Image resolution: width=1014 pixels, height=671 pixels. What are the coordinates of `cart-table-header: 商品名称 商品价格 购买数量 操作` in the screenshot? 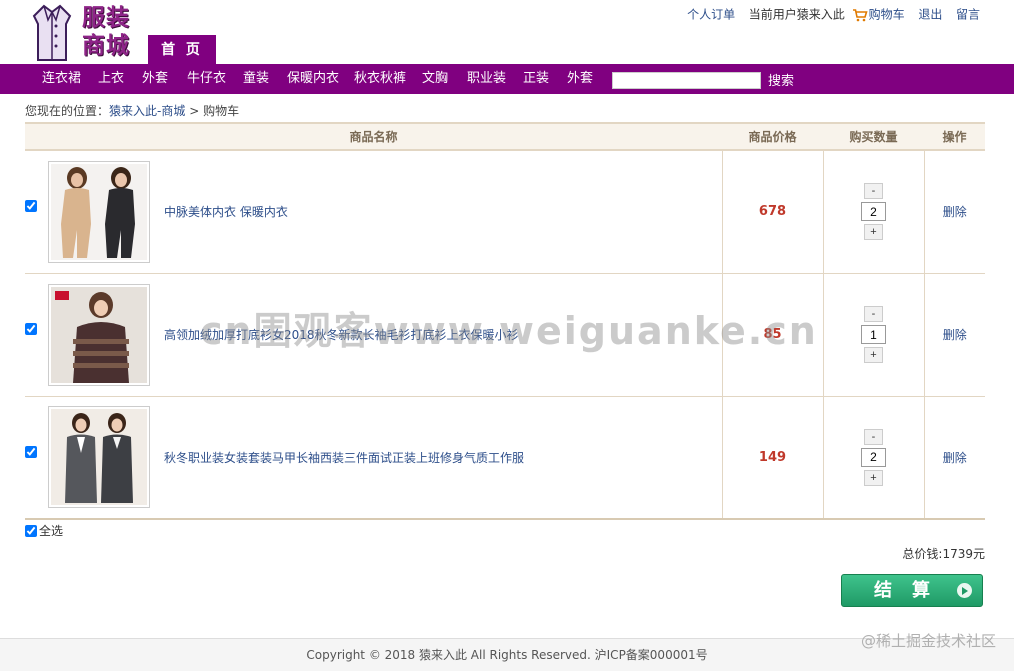 It's located at (505, 136).